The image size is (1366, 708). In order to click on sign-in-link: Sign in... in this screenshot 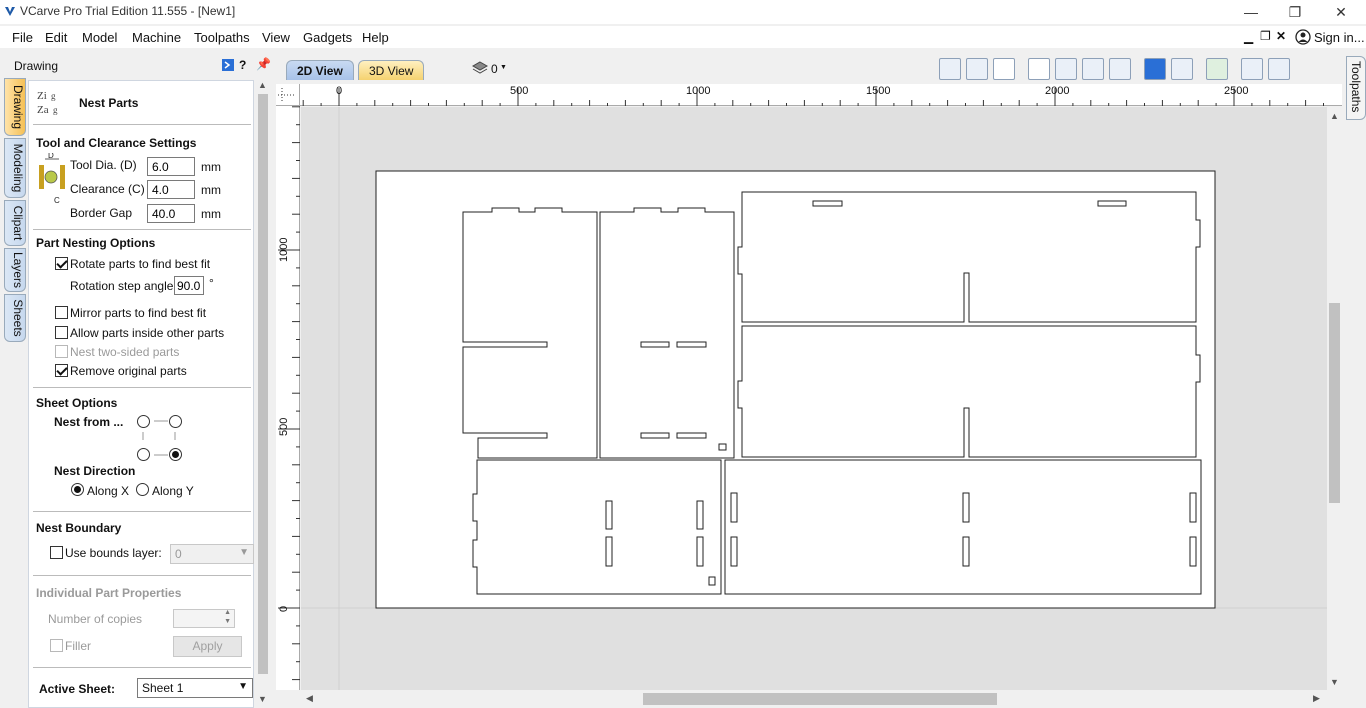, I will do `click(1339, 37)`.